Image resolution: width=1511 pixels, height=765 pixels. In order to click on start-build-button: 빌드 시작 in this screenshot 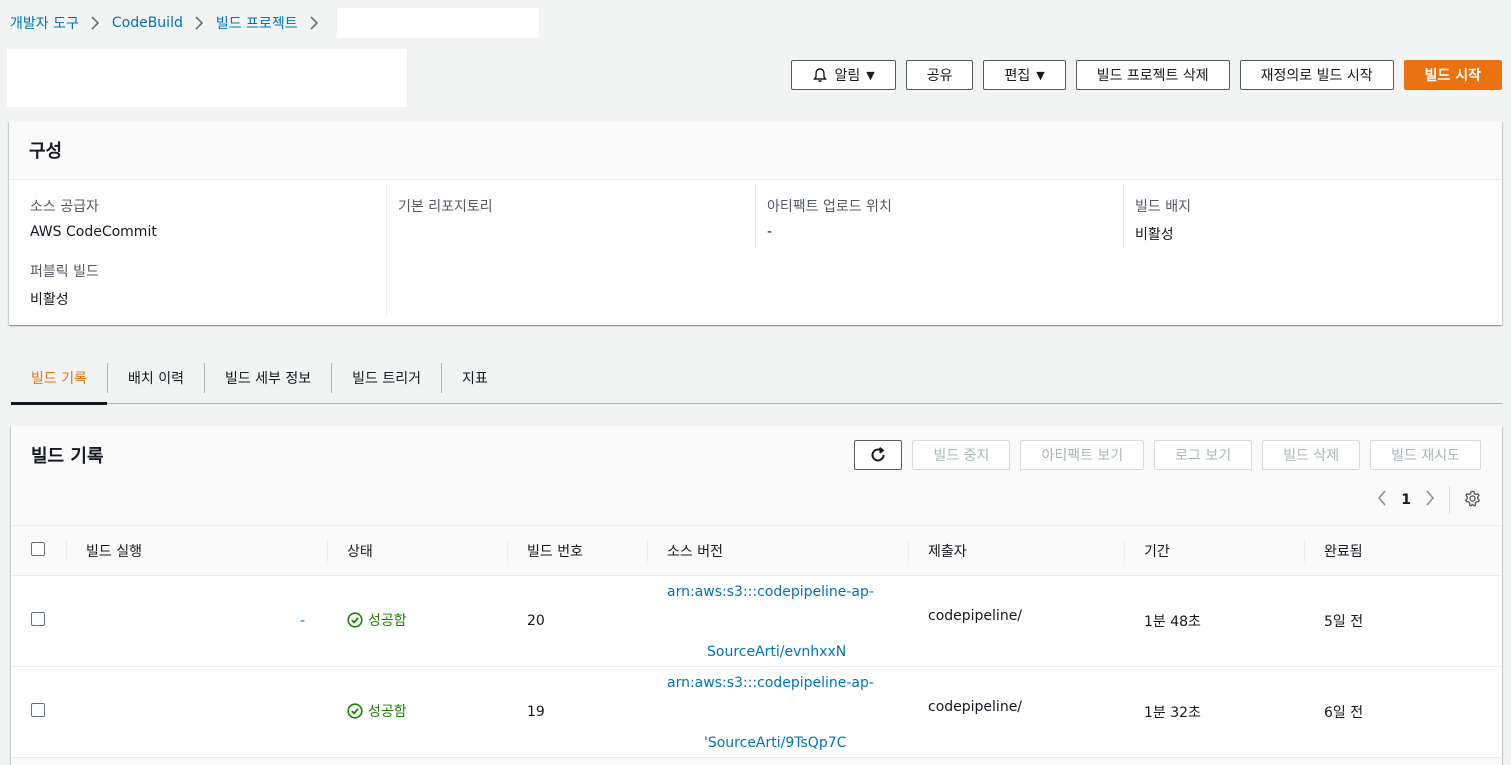, I will do `click(1452, 75)`.